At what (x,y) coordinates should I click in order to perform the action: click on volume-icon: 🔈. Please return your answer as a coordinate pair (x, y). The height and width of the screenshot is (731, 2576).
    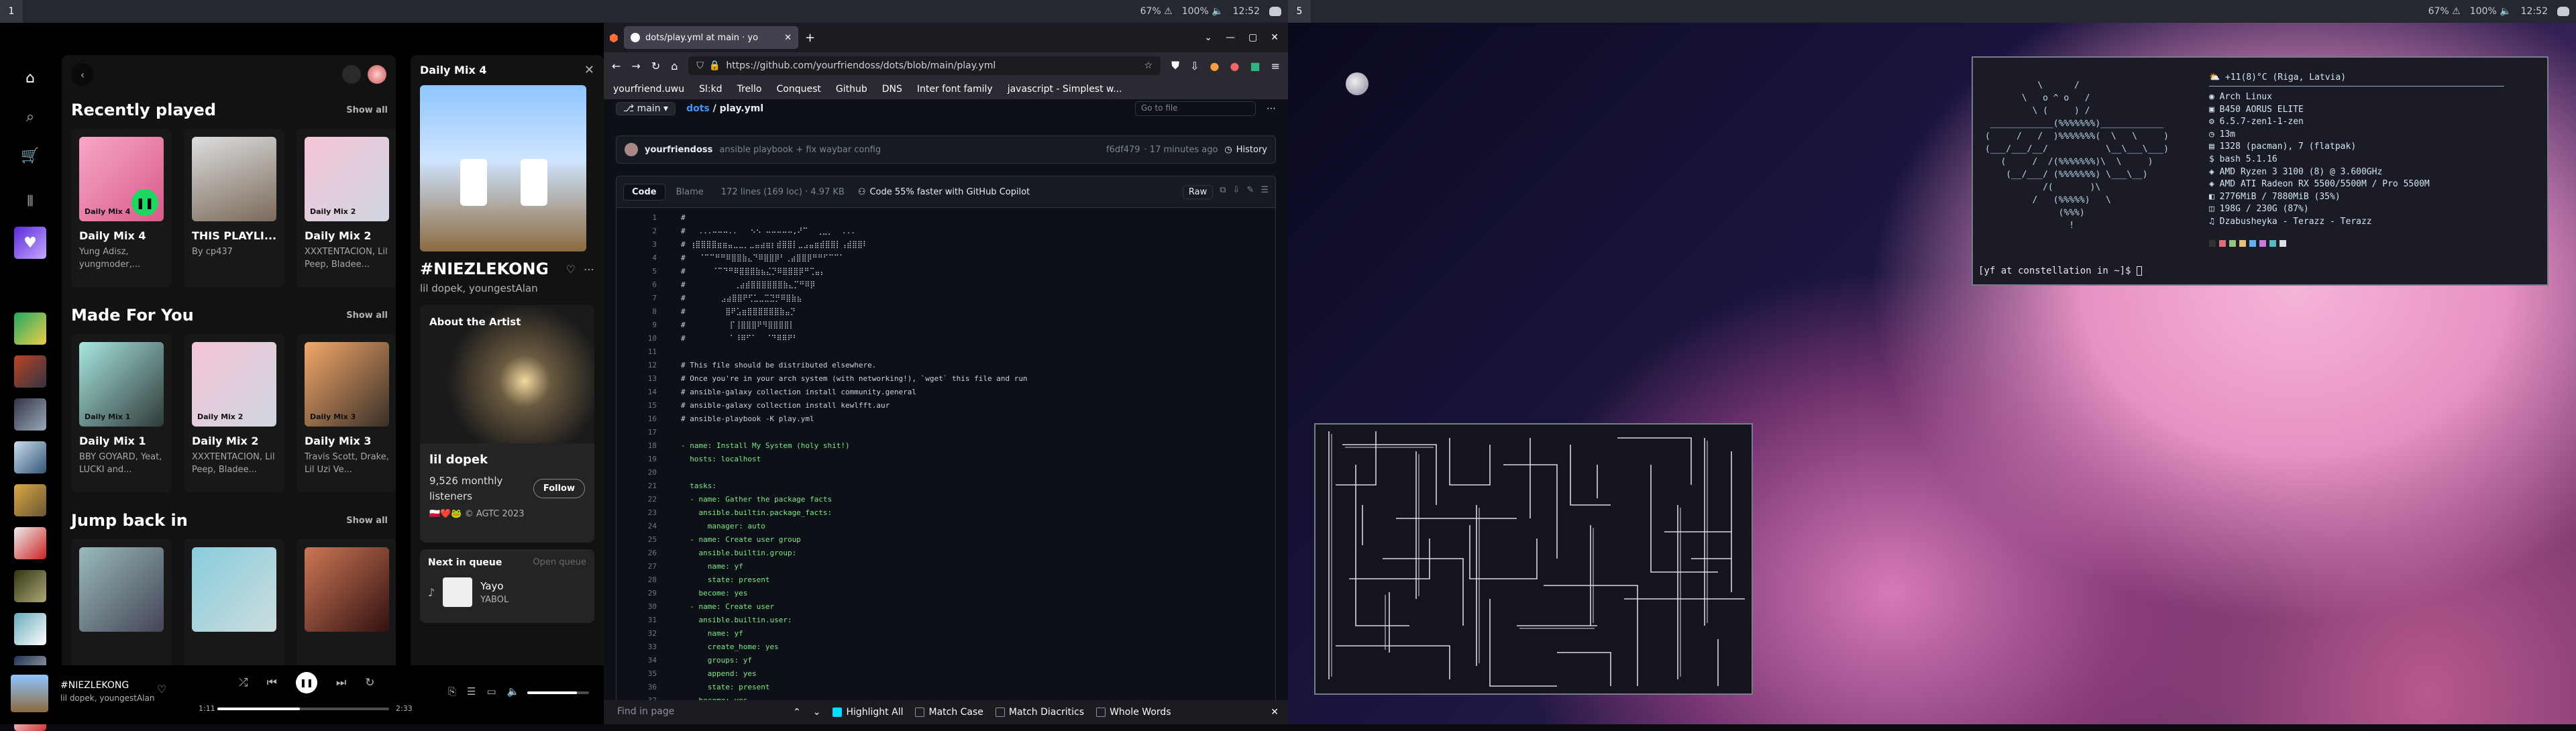
    Looking at the image, I should click on (513, 691).